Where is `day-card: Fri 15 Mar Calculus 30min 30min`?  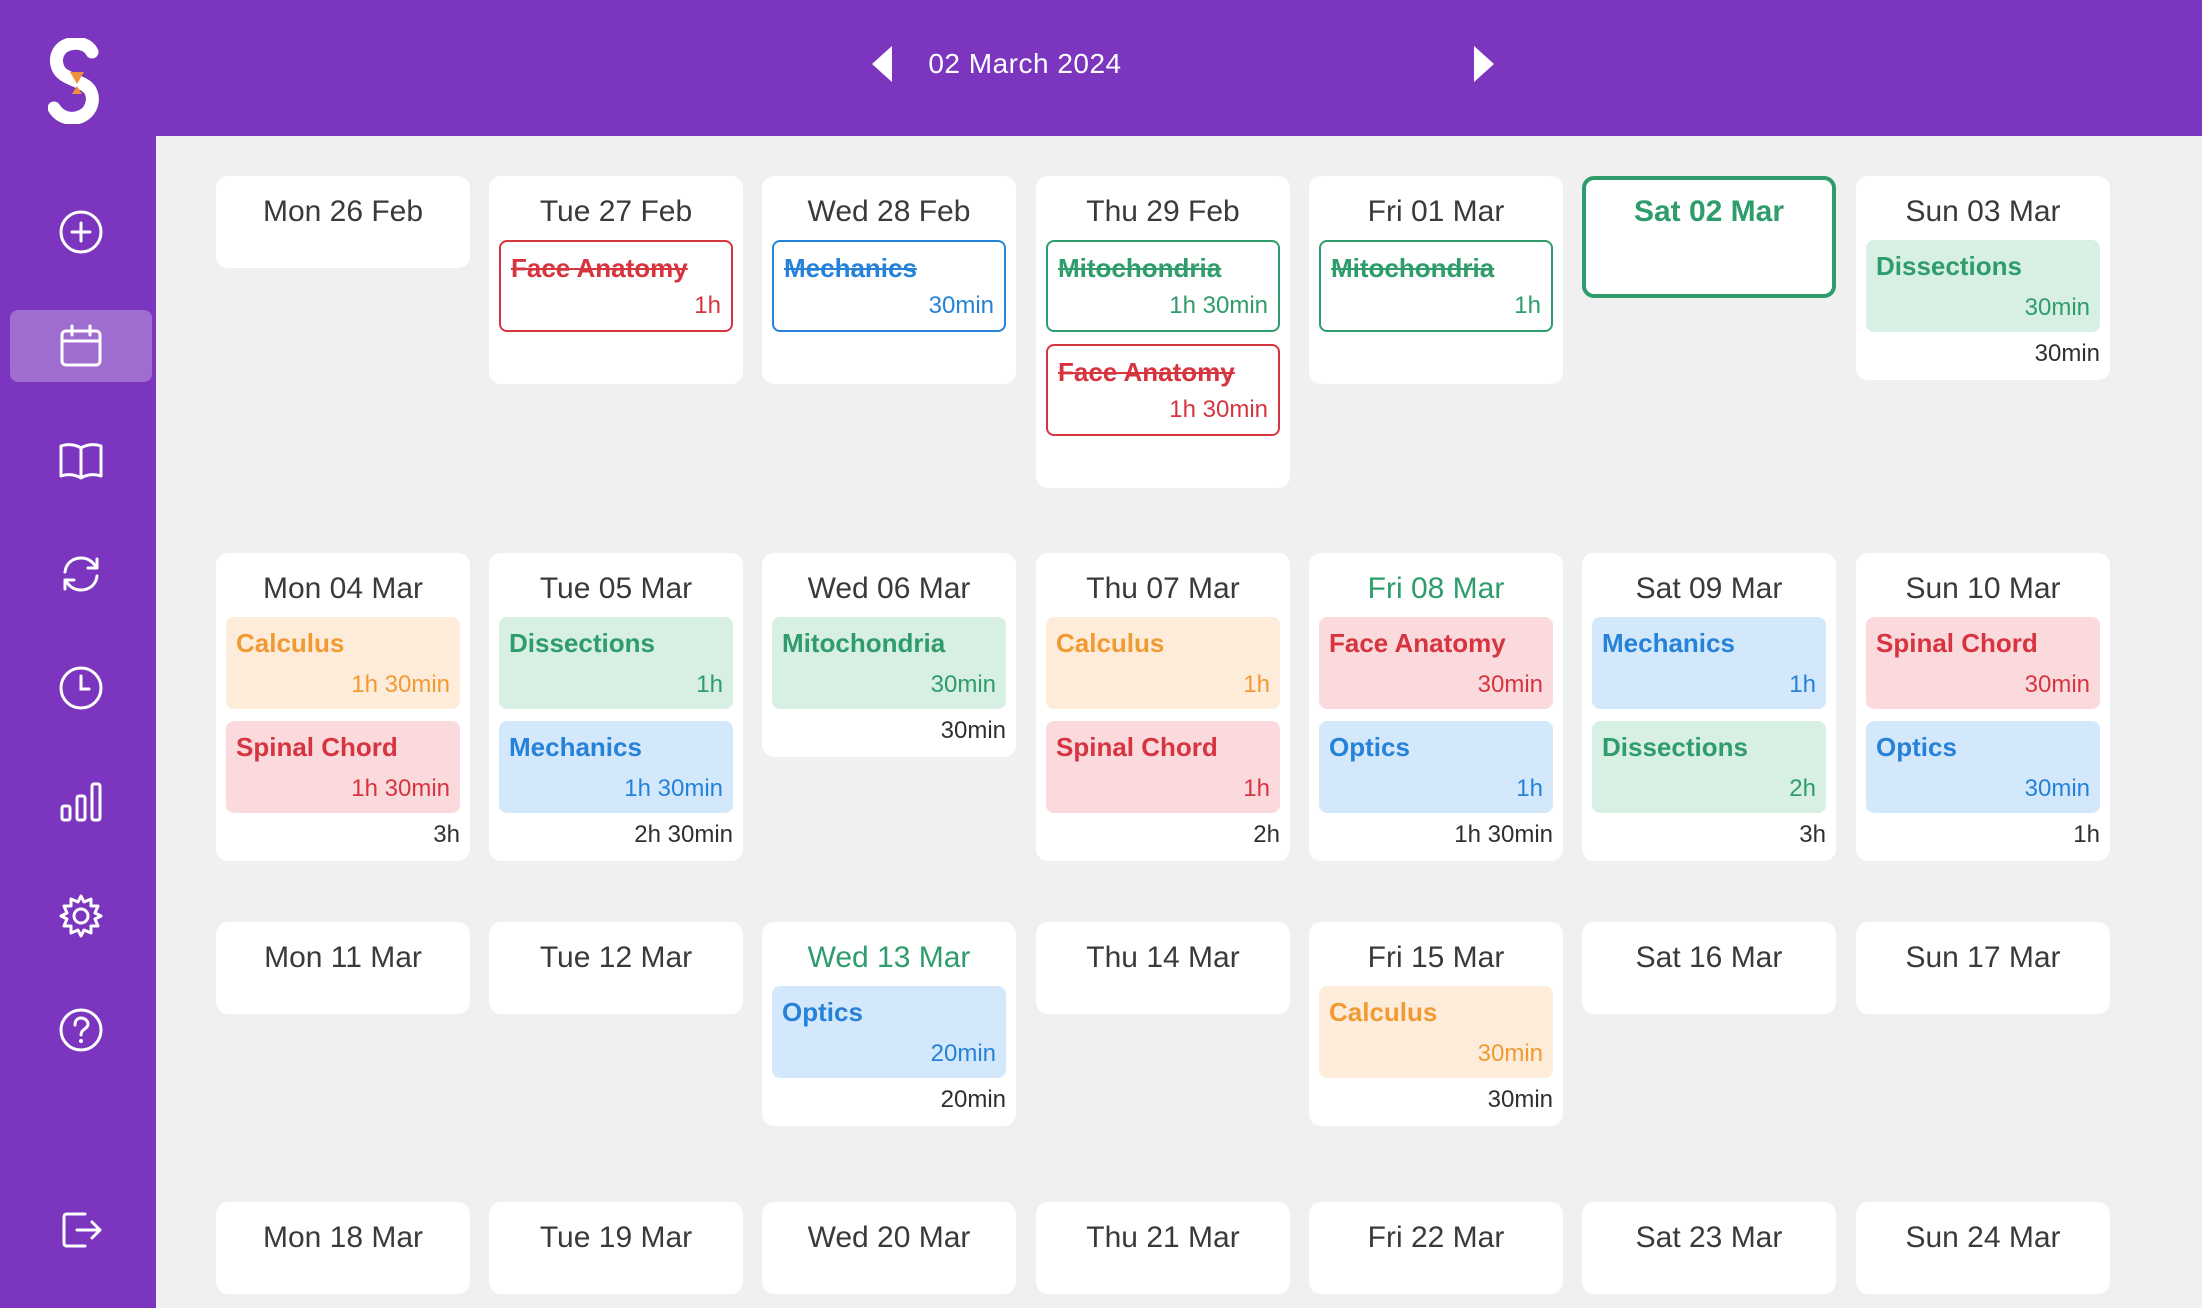
day-card: Fri 15 Mar Calculus 30min 30min is located at coordinates (1436, 1024).